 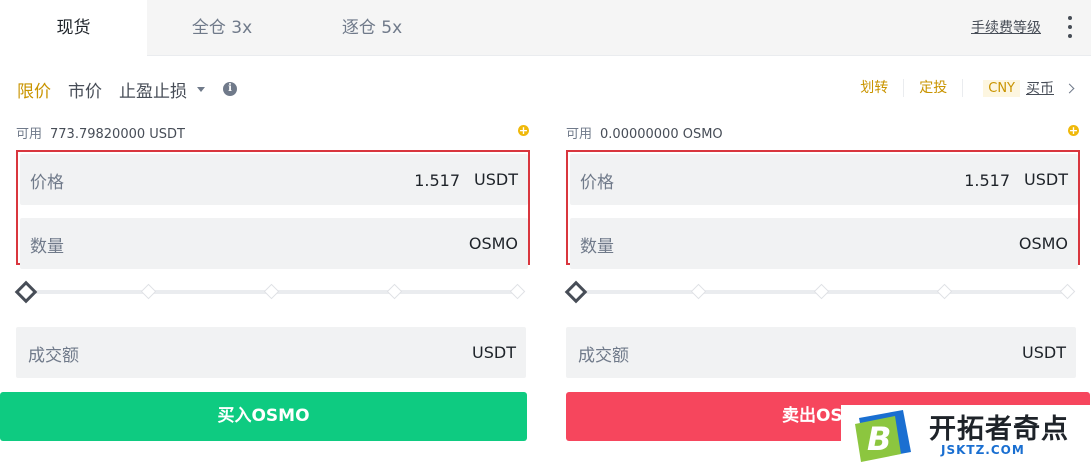 What do you see at coordinates (230, 89) in the screenshot?
I see `info-icon: i` at bounding box center [230, 89].